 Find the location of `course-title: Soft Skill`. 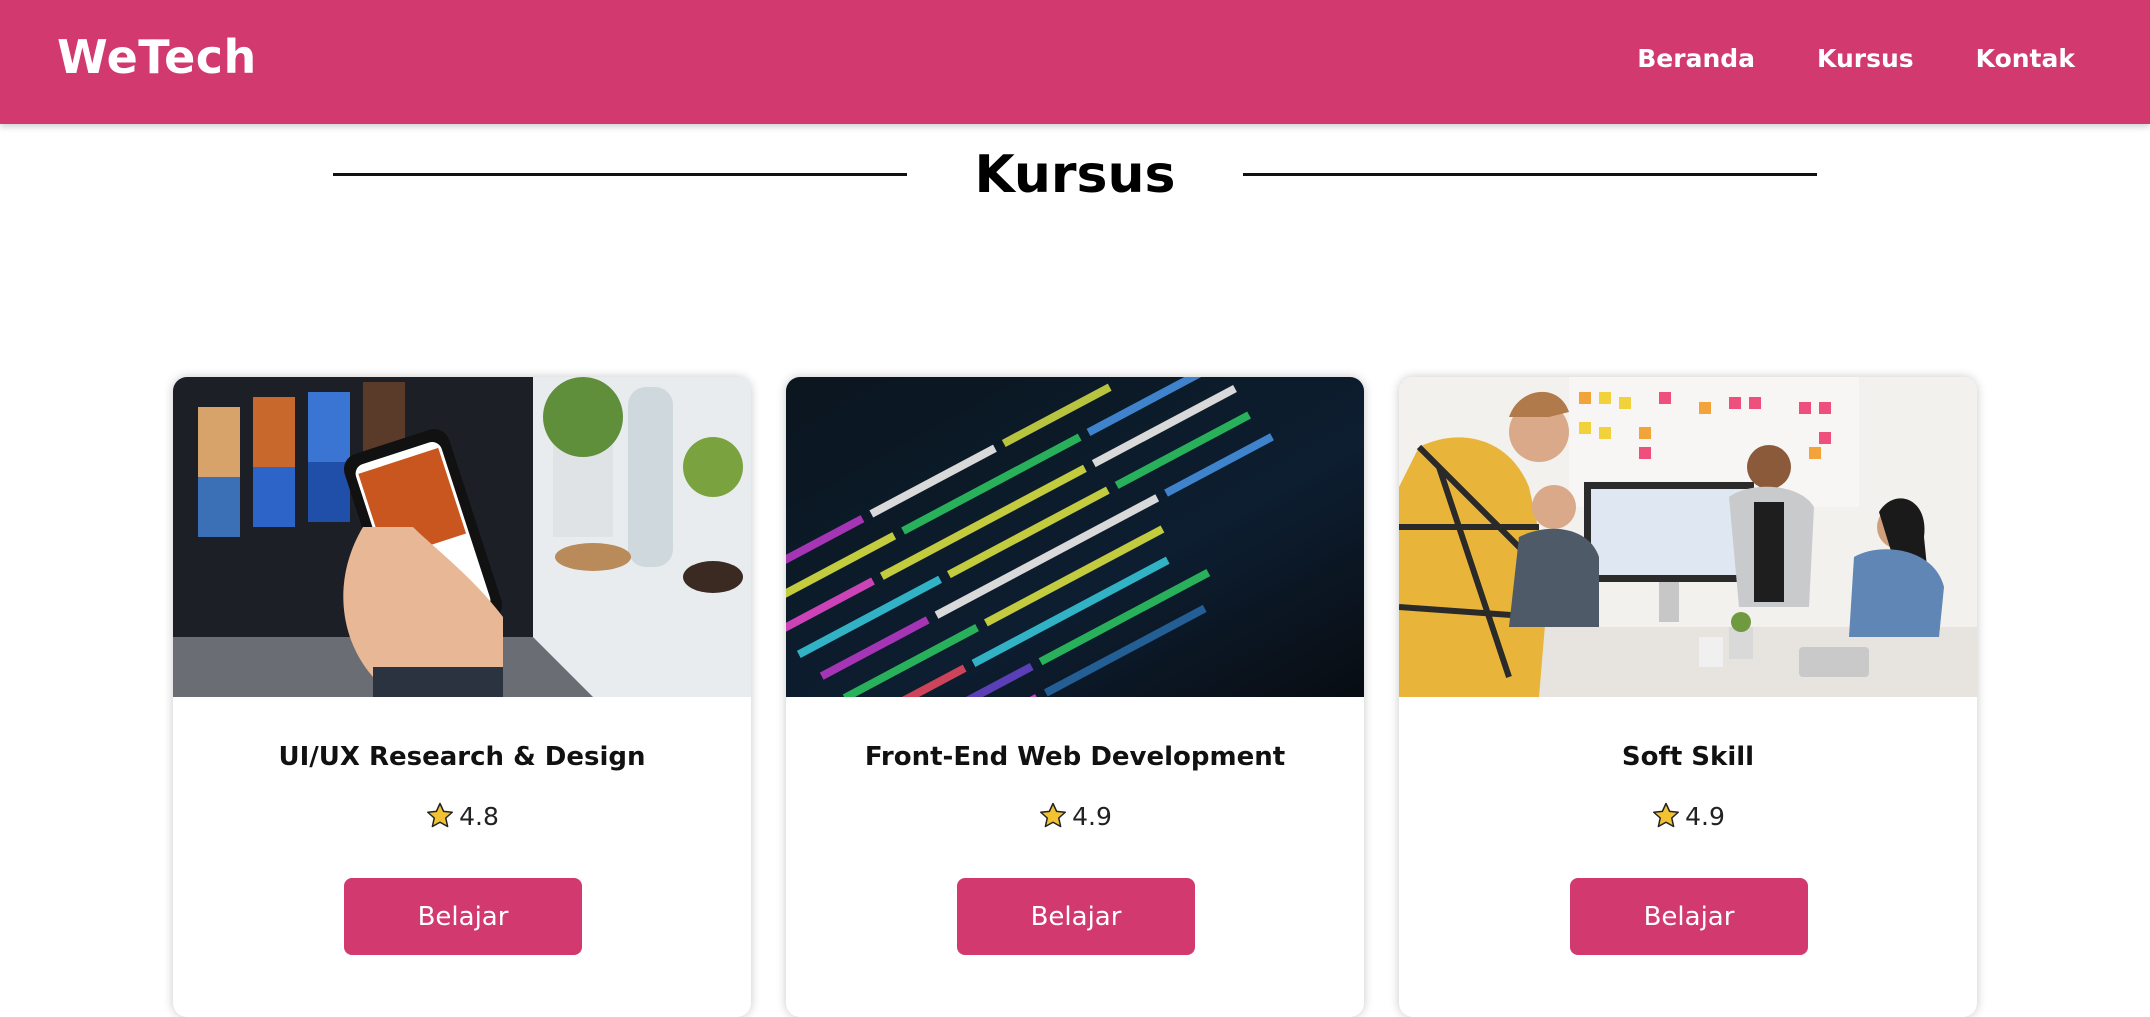

course-title: Soft Skill is located at coordinates (1688, 757).